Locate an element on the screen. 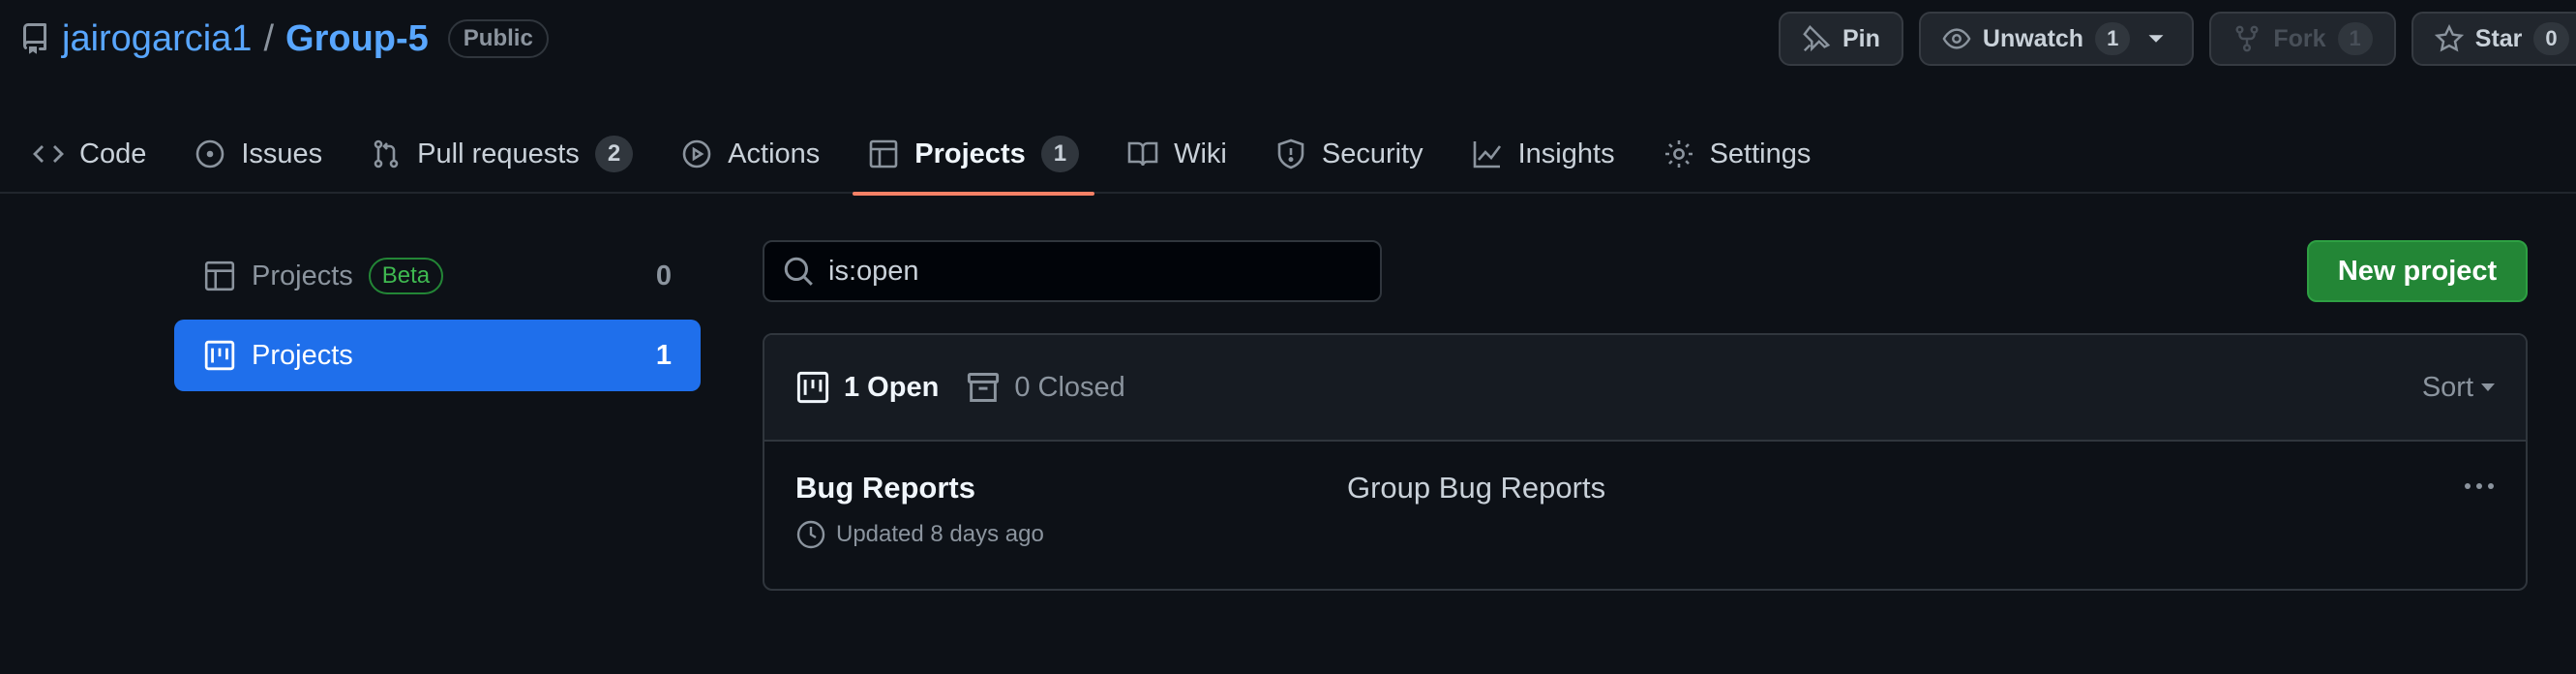 The width and height of the screenshot is (2576, 674). tab-actions-label: Actions is located at coordinates (774, 153).